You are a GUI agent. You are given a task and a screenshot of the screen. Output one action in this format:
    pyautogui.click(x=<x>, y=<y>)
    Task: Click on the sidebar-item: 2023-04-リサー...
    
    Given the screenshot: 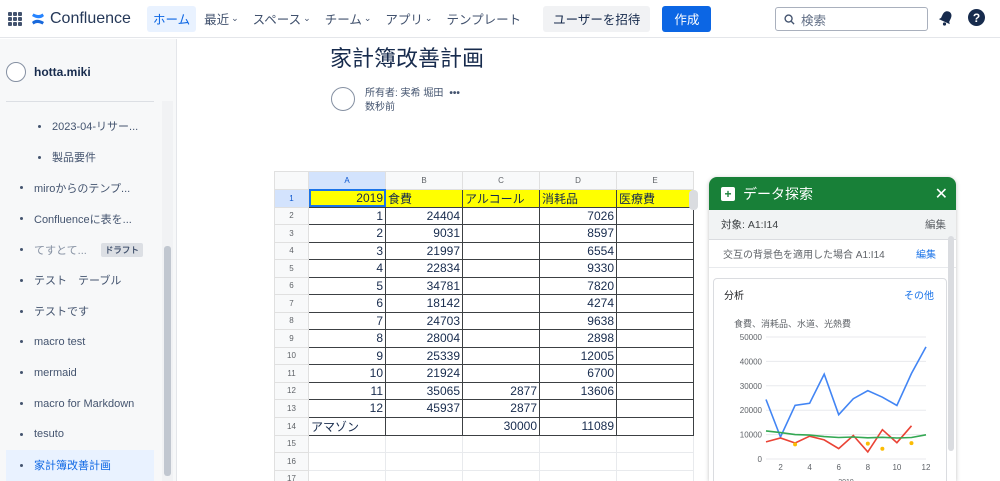 What is the action you would take?
    pyautogui.click(x=81, y=126)
    